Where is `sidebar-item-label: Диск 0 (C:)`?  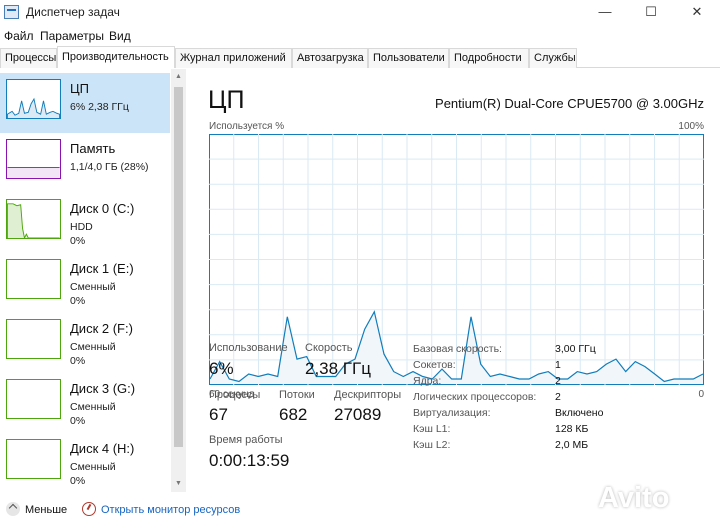
sidebar-item-label: Диск 0 (C:) is located at coordinates (102, 208).